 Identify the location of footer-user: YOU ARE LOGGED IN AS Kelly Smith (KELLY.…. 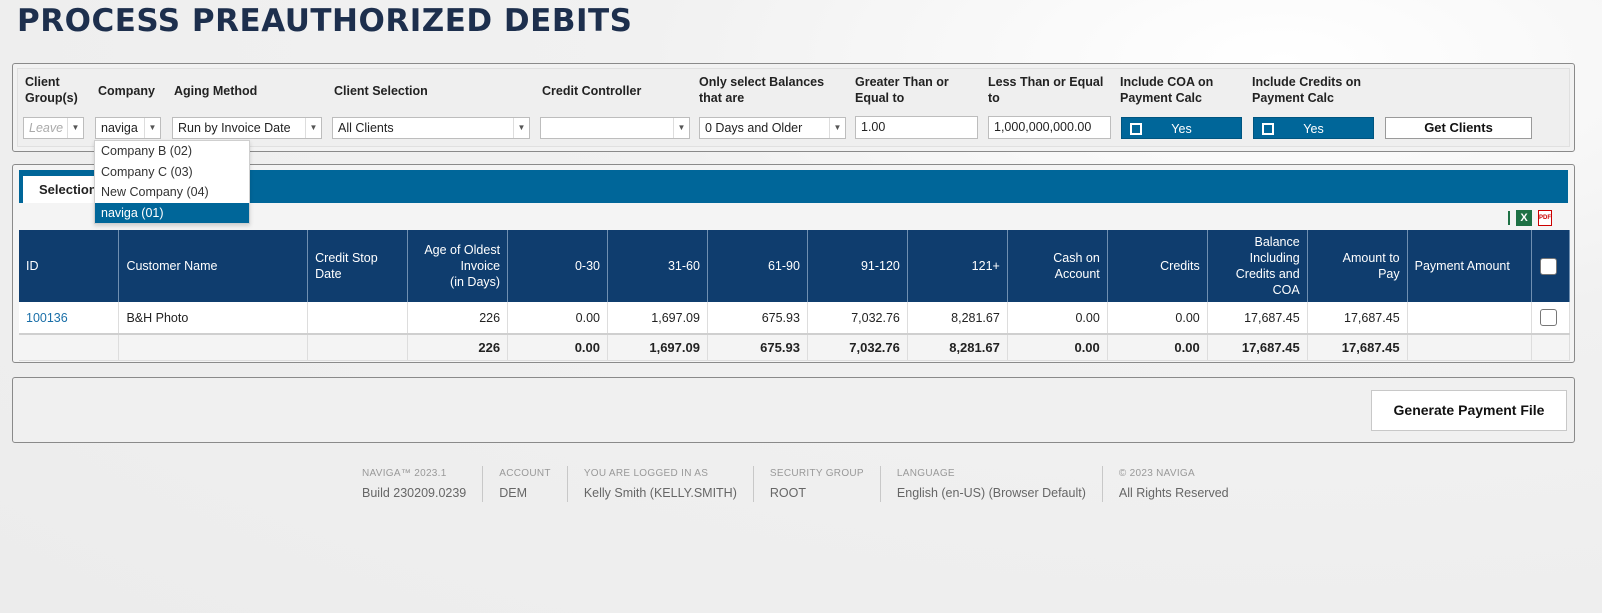
(659, 484).